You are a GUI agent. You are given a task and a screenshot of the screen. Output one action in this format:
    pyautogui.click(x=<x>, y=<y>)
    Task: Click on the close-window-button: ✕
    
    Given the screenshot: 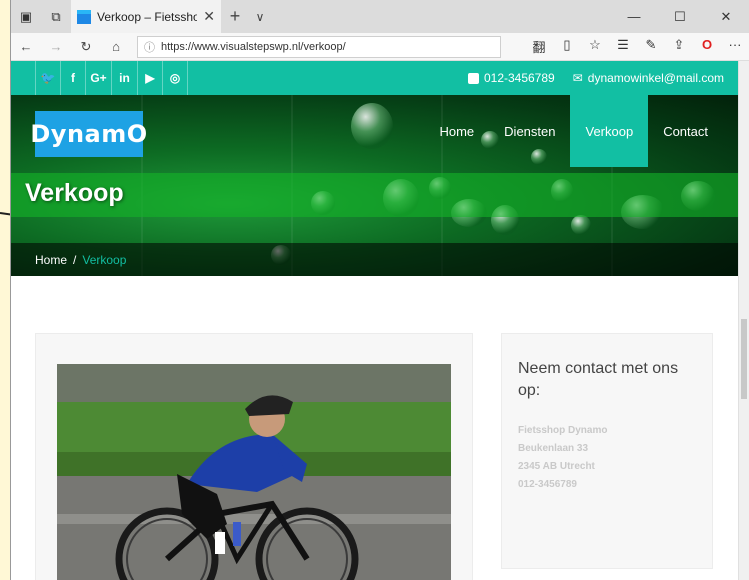 What is the action you would take?
    pyautogui.click(x=726, y=17)
    